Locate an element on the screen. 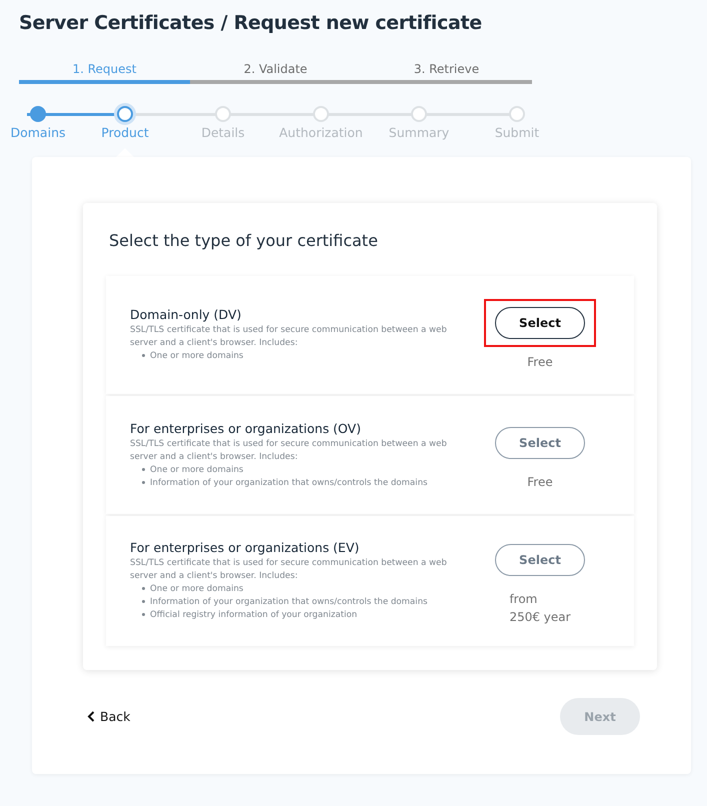  option-name: For enterprises or organizations (OV) is located at coordinates (246, 428).